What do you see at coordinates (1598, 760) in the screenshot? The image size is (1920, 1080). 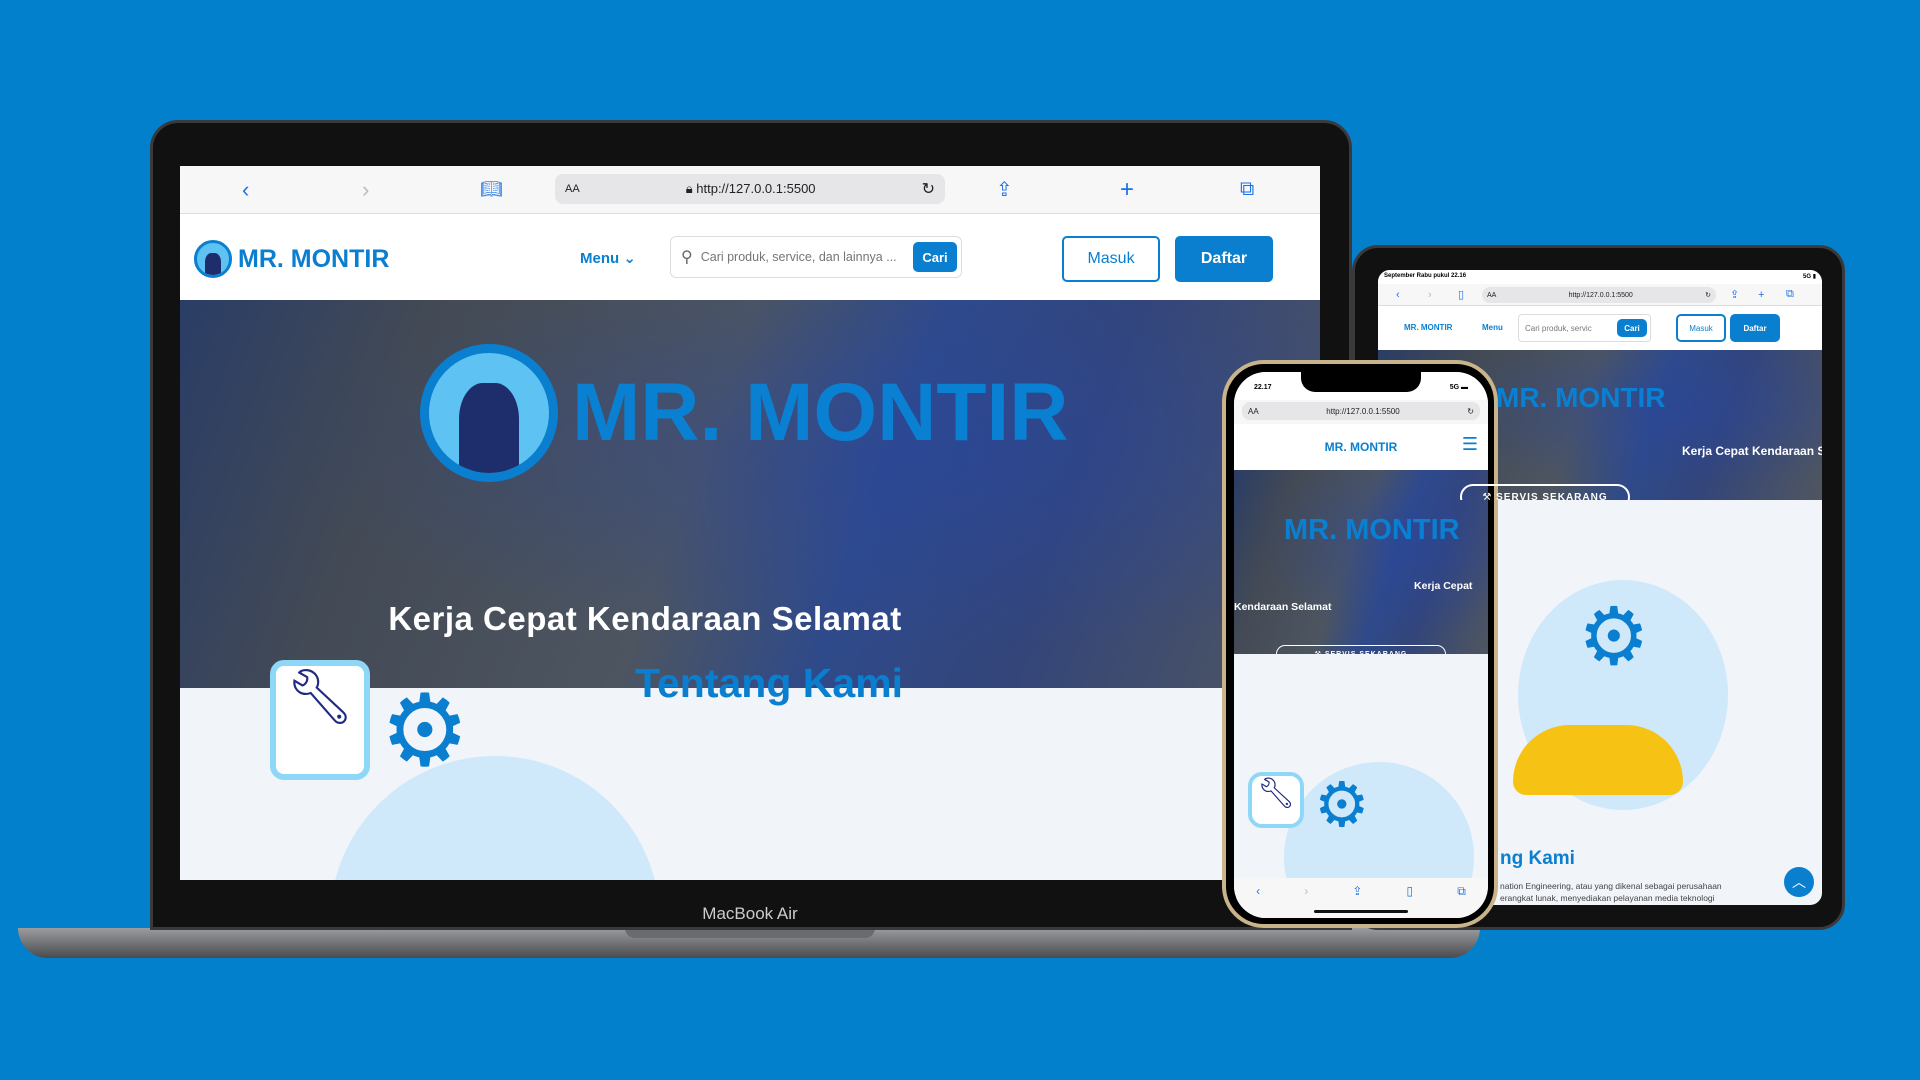 I see `car-icon` at bounding box center [1598, 760].